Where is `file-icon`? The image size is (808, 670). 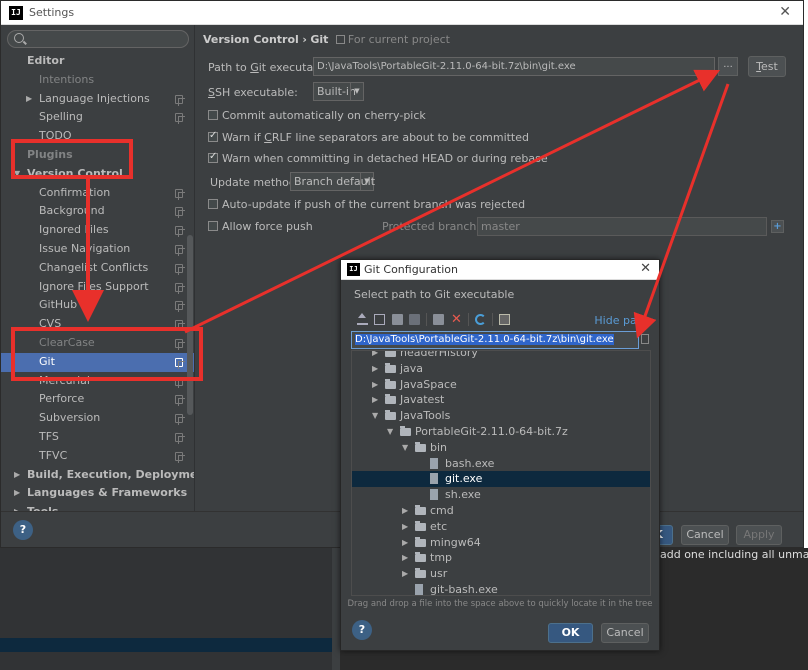 file-icon is located at coordinates (419, 589).